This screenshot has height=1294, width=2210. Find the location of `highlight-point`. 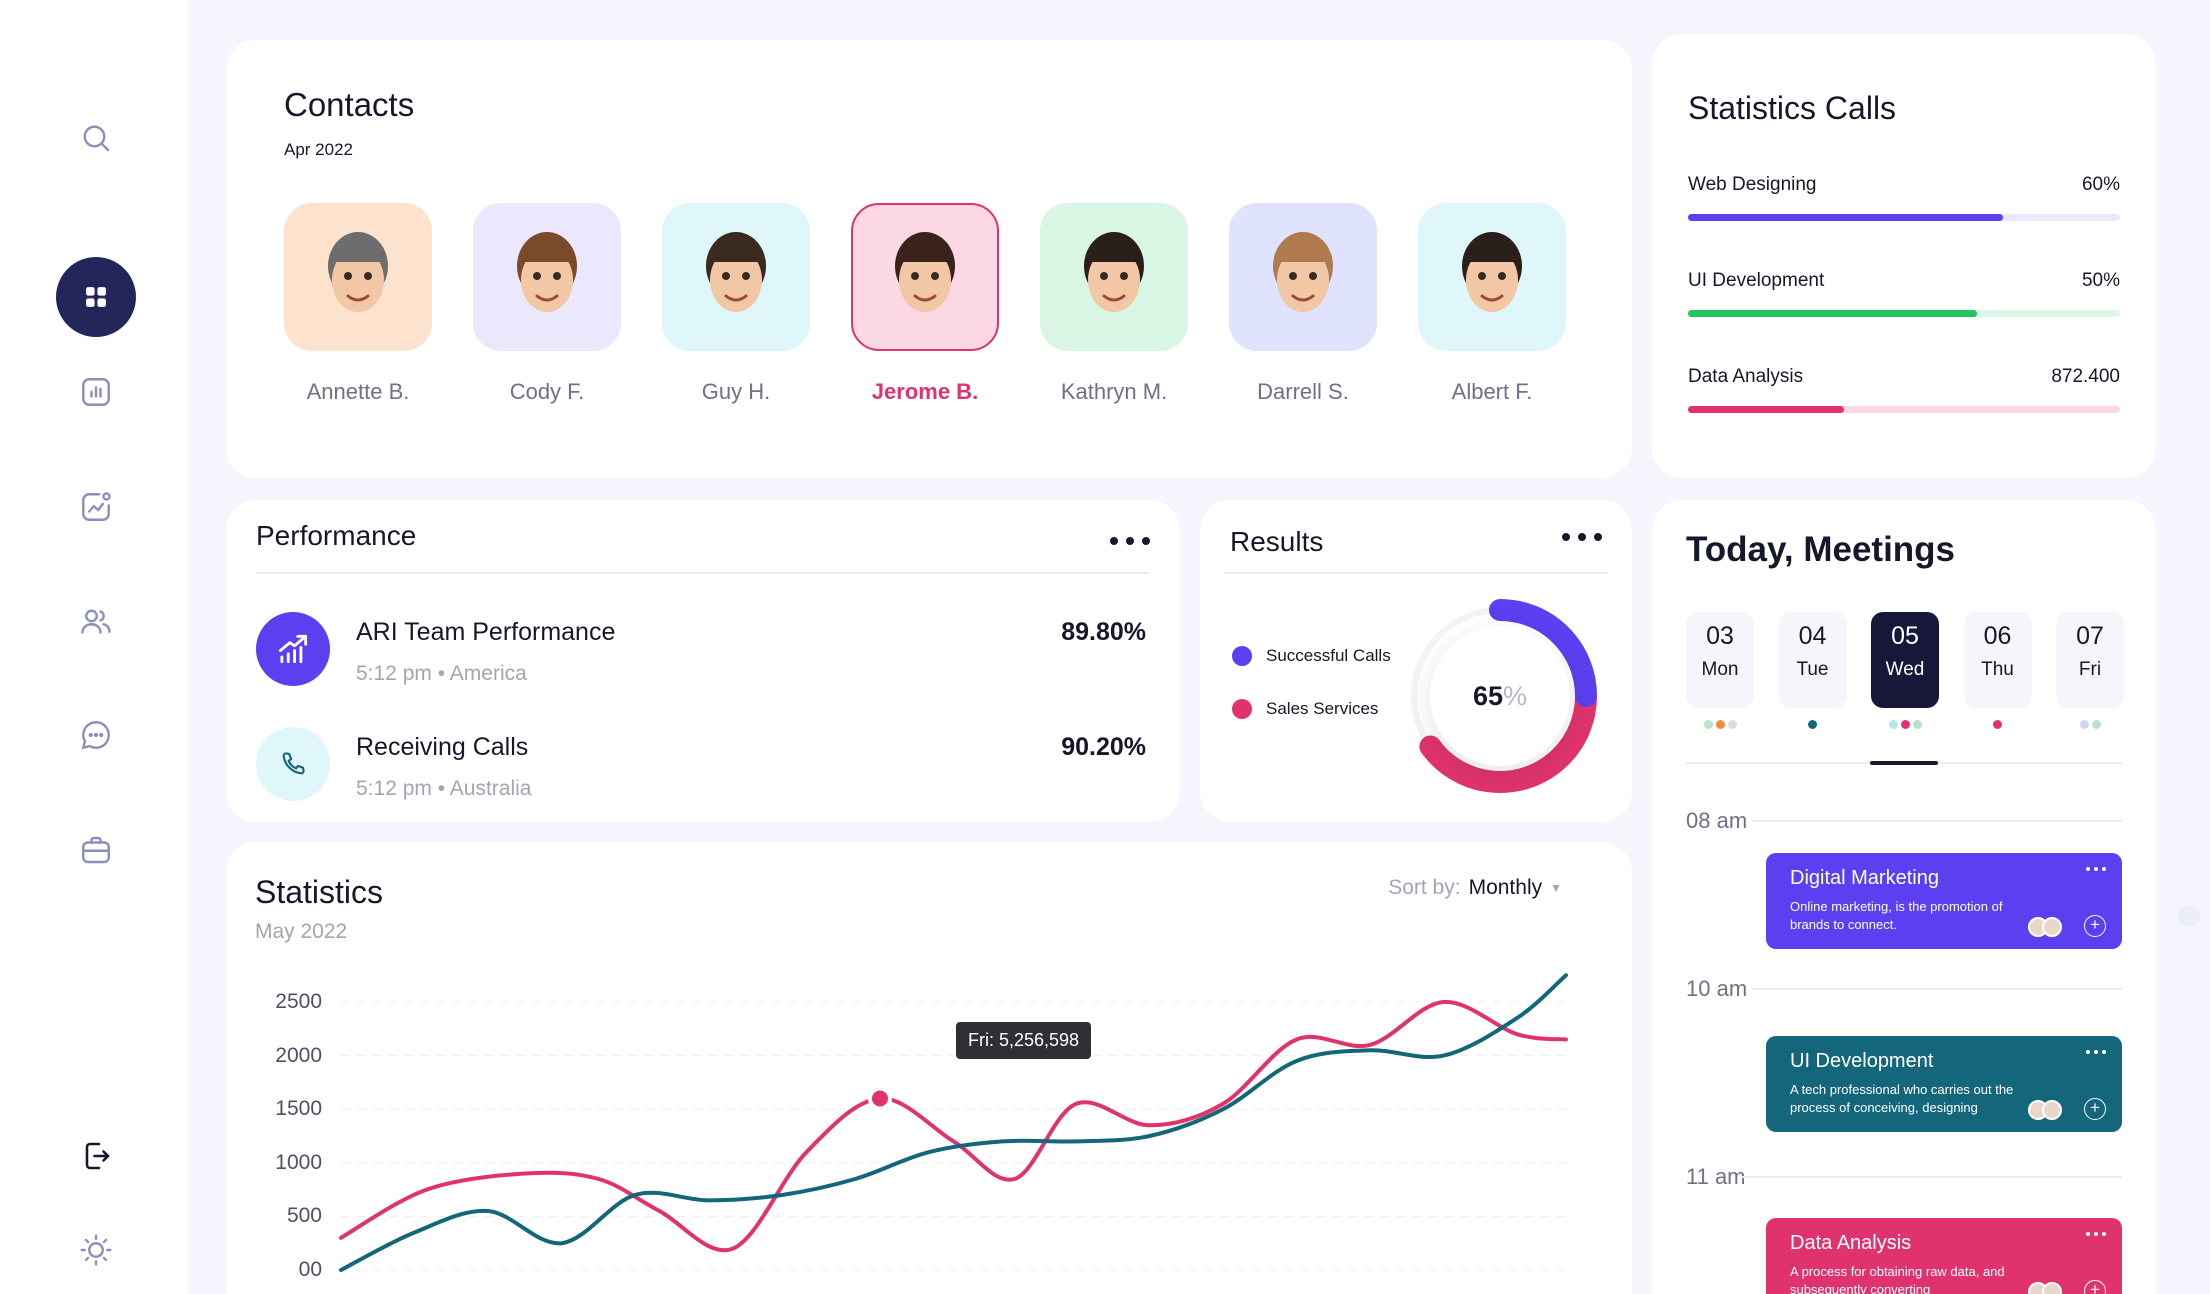

highlight-point is located at coordinates (880, 1098).